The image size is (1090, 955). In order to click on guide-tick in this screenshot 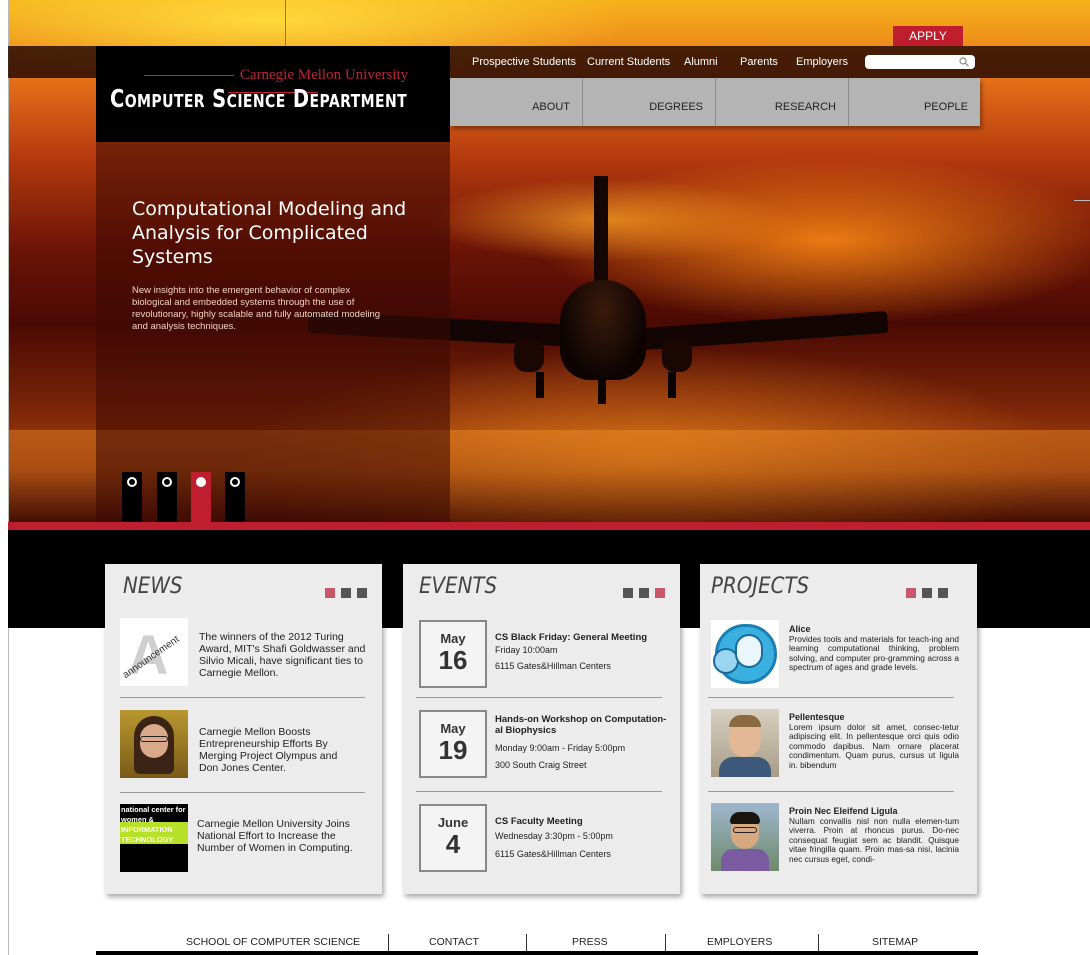, I will do `click(1082, 200)`.